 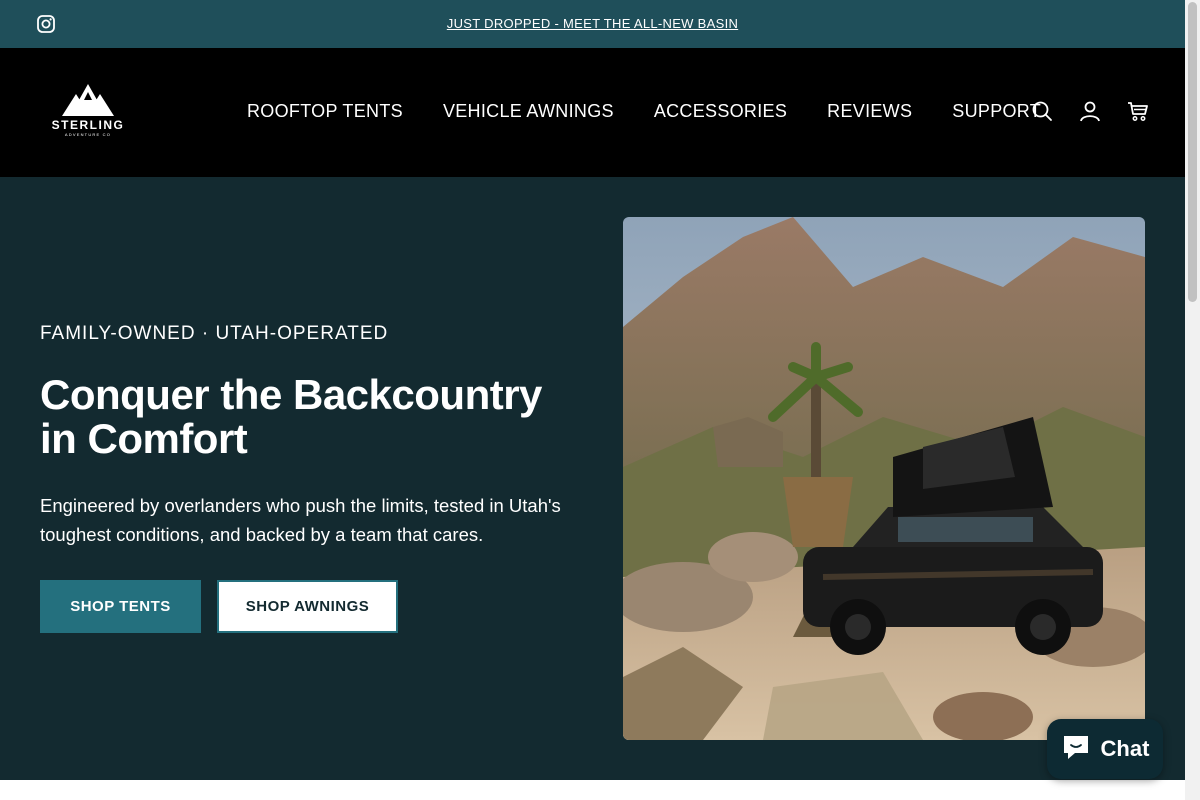 I want to click on search-icon, so click(x=1042, y=111).